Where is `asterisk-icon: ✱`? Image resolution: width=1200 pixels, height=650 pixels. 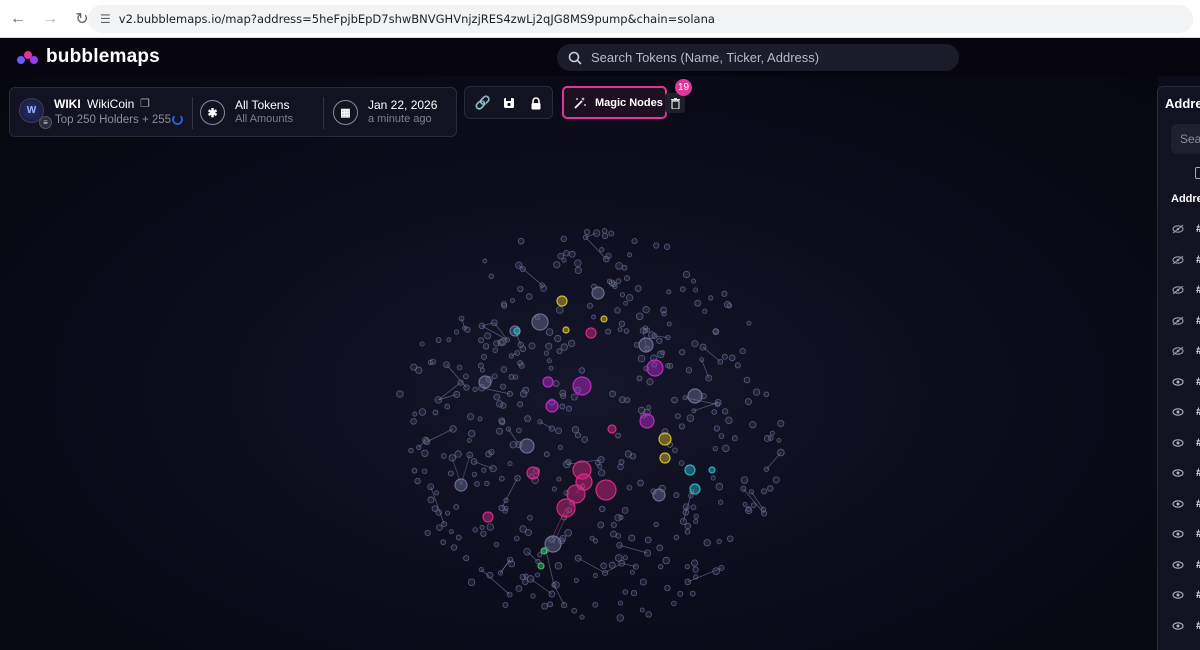
asterisk-icon: ✱ is located at coordinates (212, 112).